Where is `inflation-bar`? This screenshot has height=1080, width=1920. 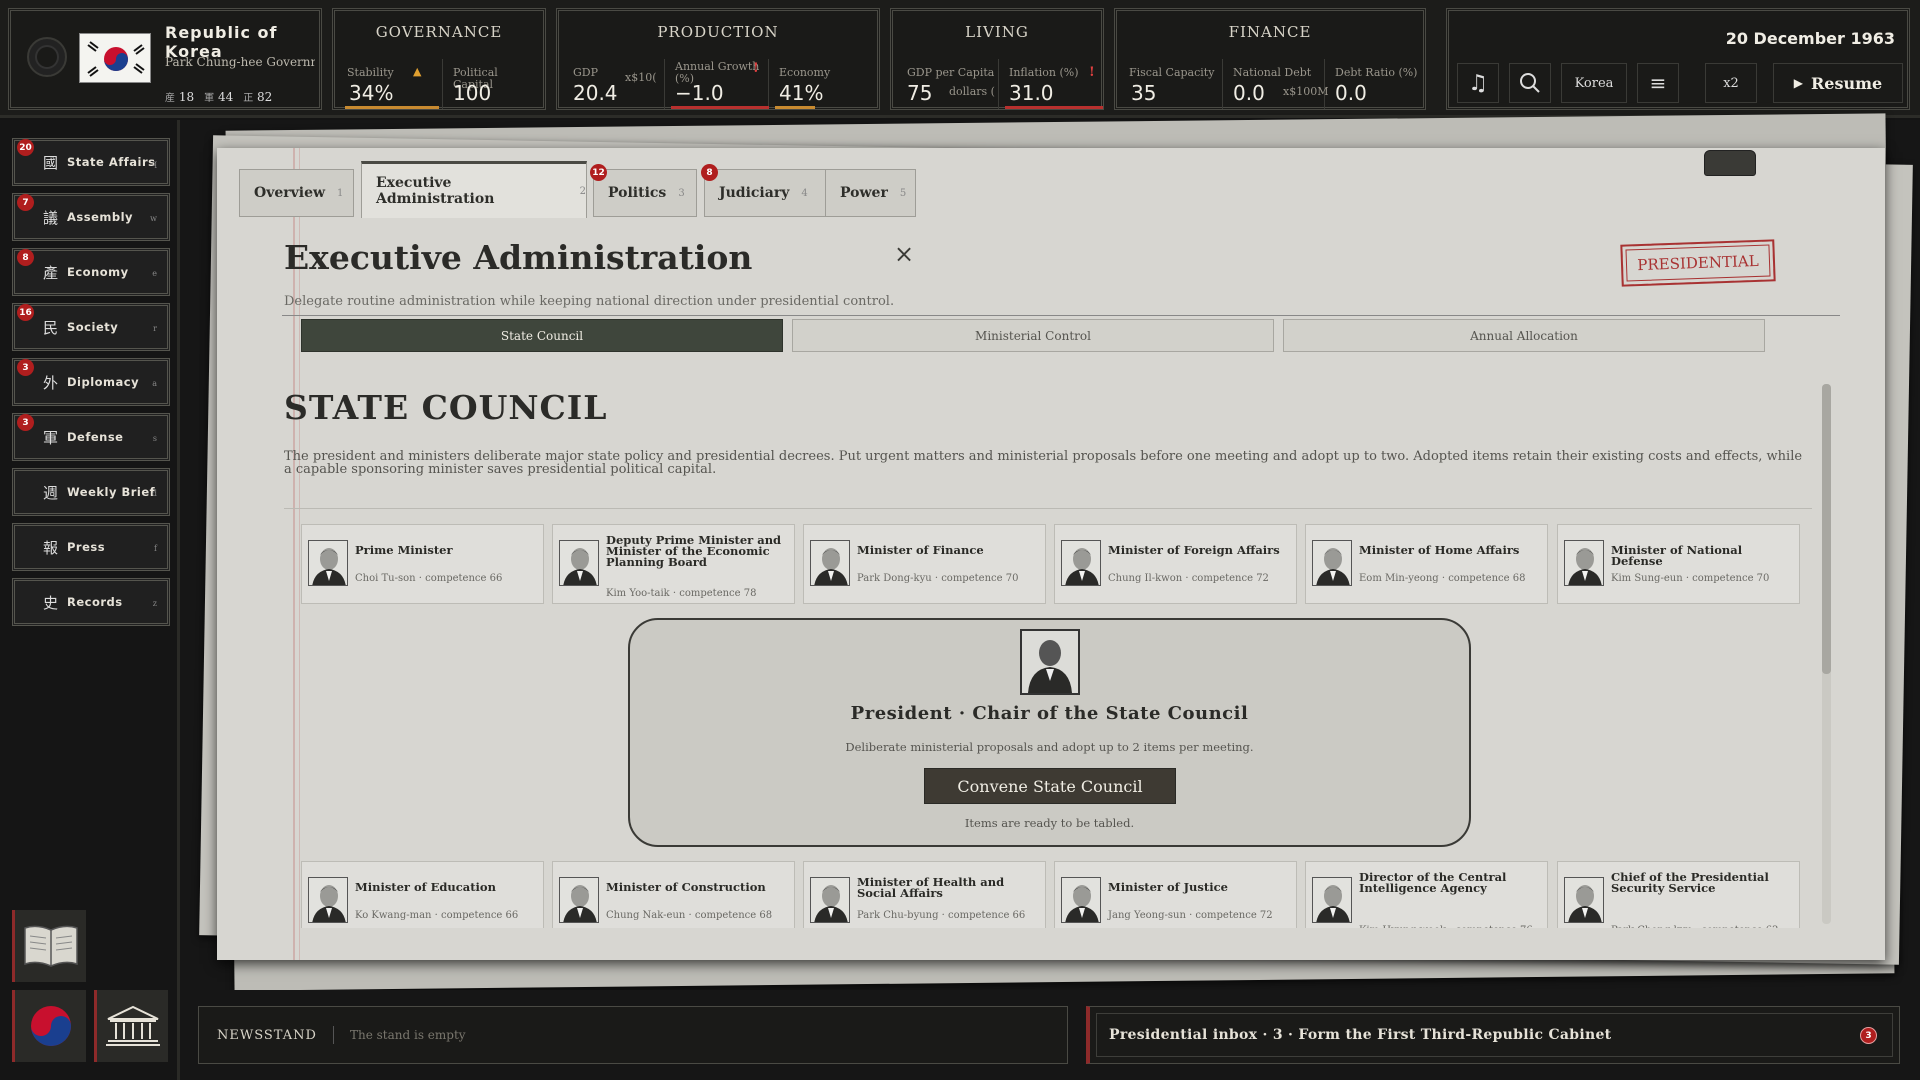
inflation-bar is located at coordinates (1054, 107).